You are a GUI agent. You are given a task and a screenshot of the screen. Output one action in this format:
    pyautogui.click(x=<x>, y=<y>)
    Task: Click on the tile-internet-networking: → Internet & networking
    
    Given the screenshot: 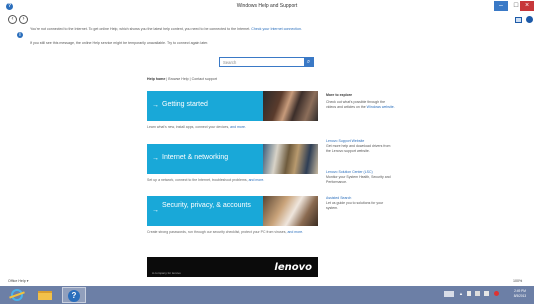 What is the action you would take?
    pyautogui.click(x=232, y=159)
    